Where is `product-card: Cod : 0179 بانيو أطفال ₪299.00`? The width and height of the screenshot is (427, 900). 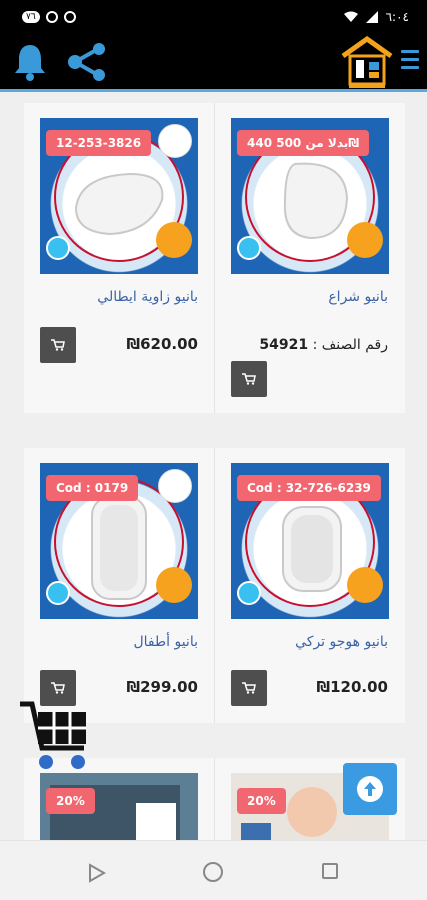 product-card: Cod : 0179 بانيو أطفال ₪299.00 is located at coordinates (119, 585).